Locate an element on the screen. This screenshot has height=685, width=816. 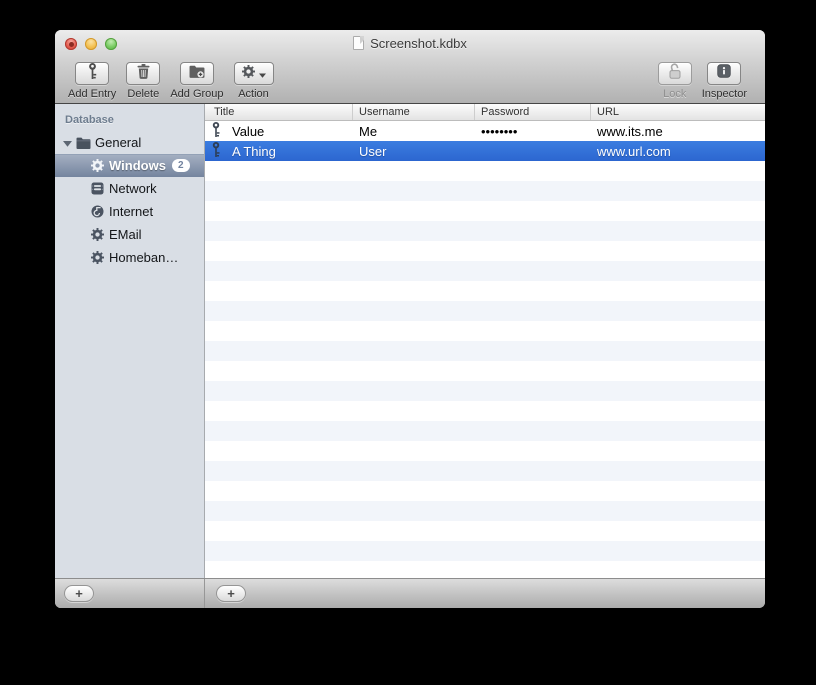
entry-count-badge: 2 is located at coordinates (180, 165).